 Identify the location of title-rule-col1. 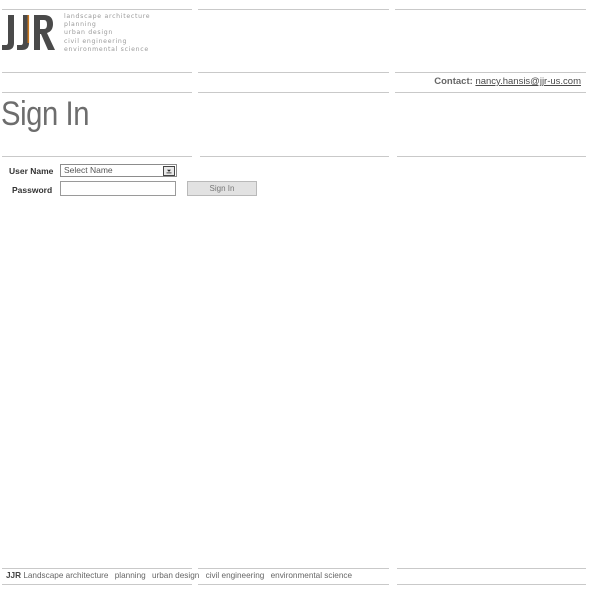
(97, 156).